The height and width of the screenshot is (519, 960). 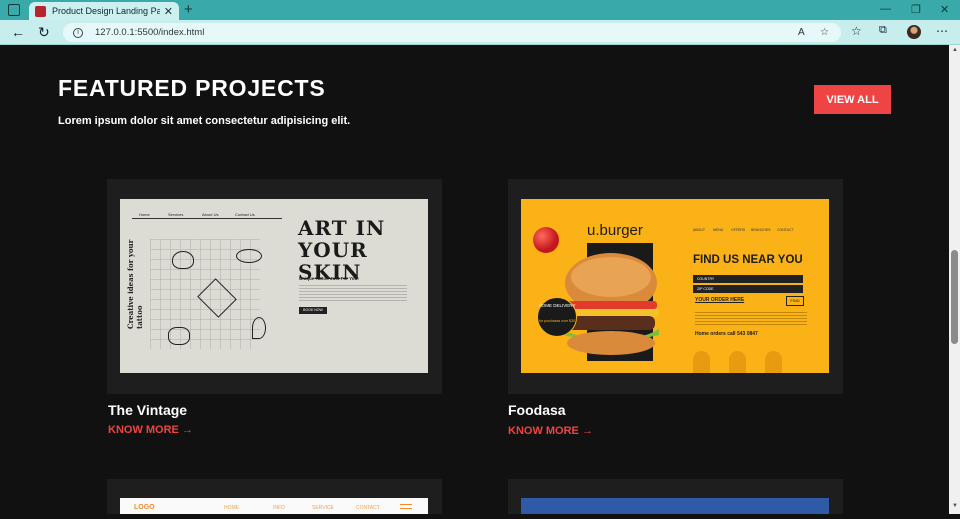 I want to click on country-select: COUNTRY, so click(x=748, y=279).